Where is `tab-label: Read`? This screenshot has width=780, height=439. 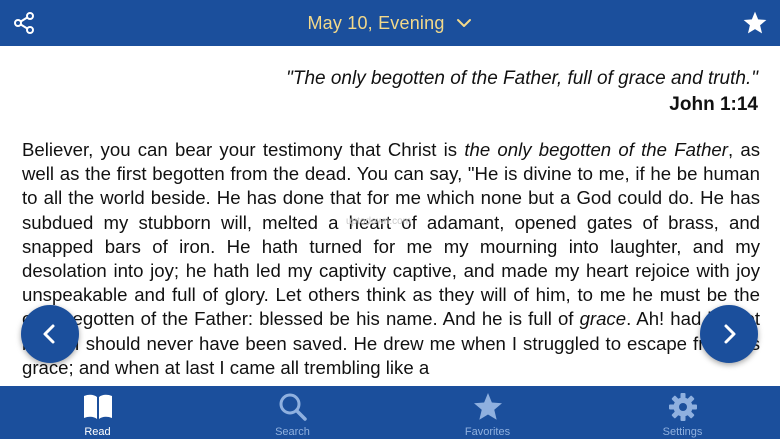 tab-label: Read is located at coordinates (97, 432).